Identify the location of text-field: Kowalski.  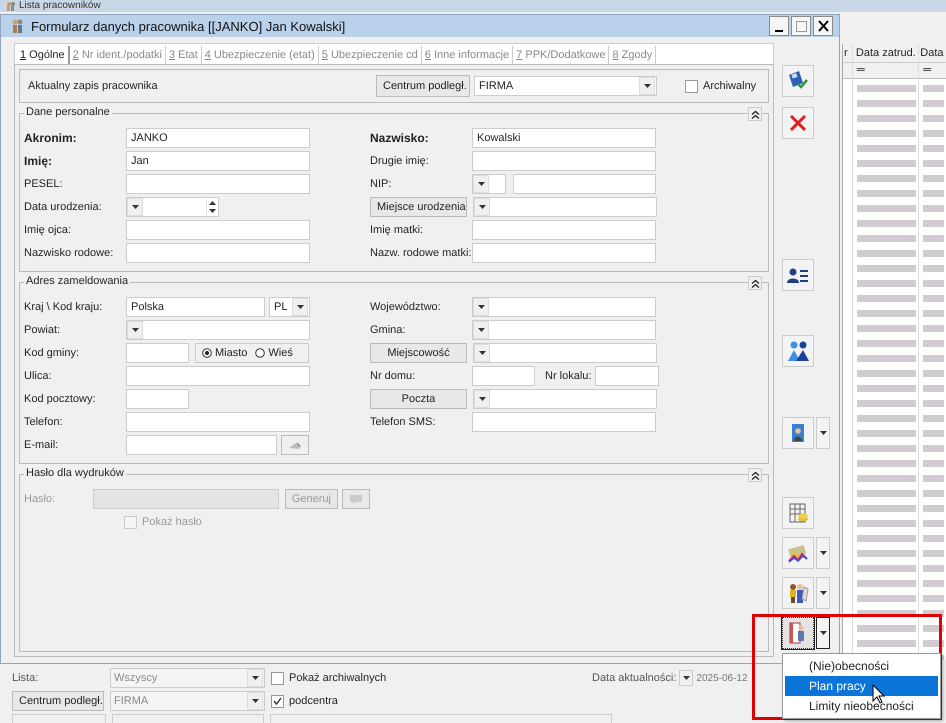
(564, 138).